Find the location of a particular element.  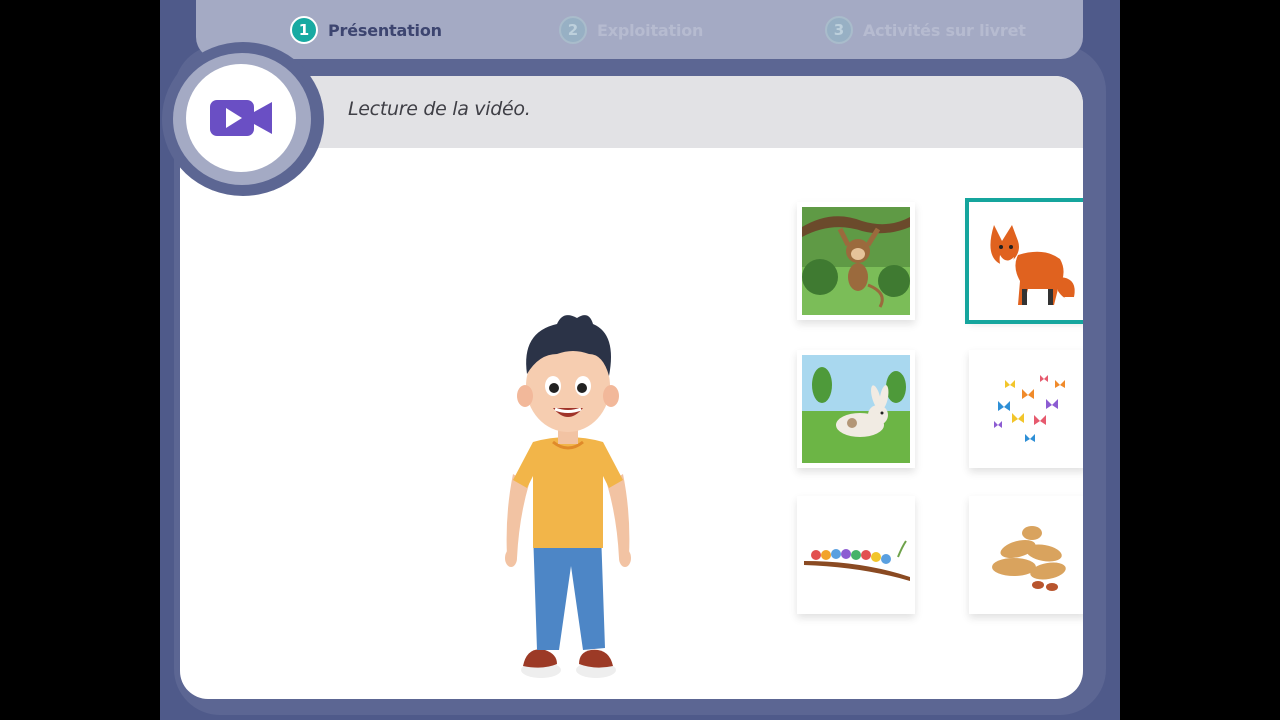

video-camera-icon is located at coordinates (241, 118).